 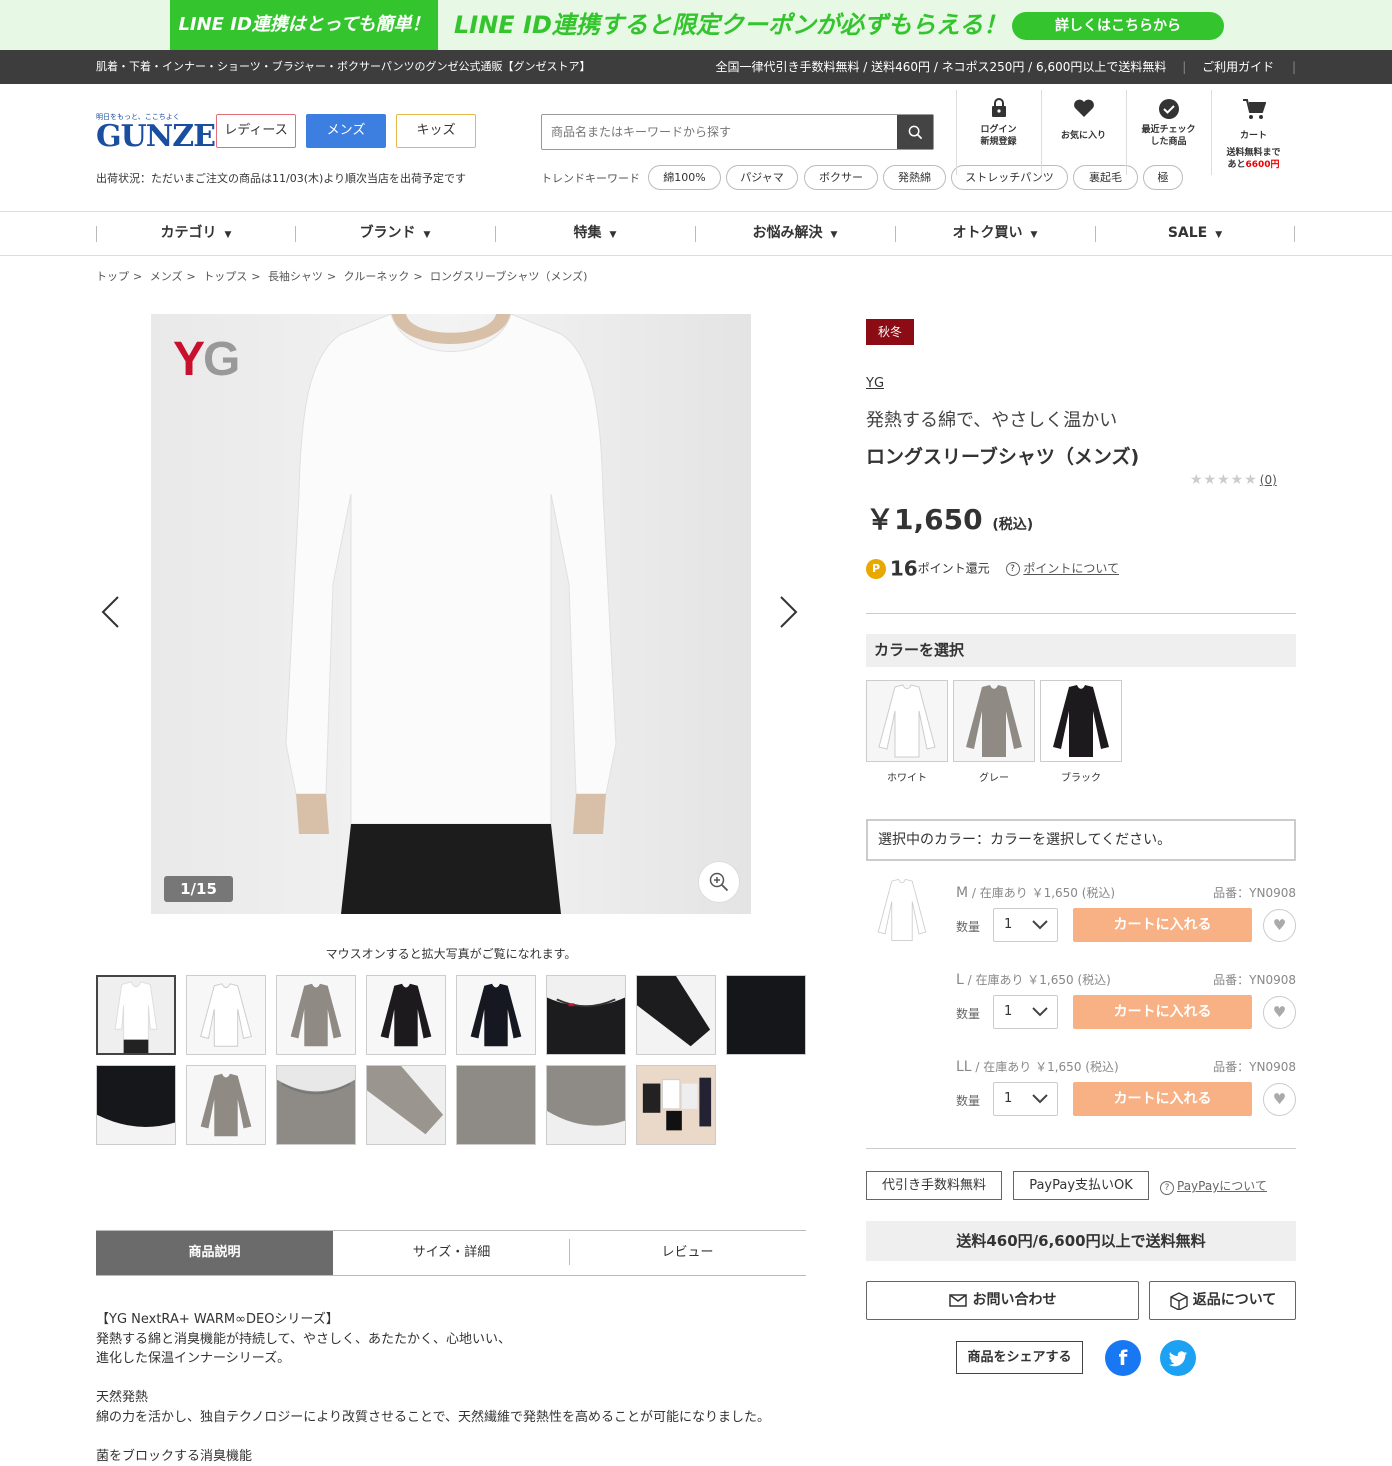 I want to click on search-box, so click(x=737, y=132).